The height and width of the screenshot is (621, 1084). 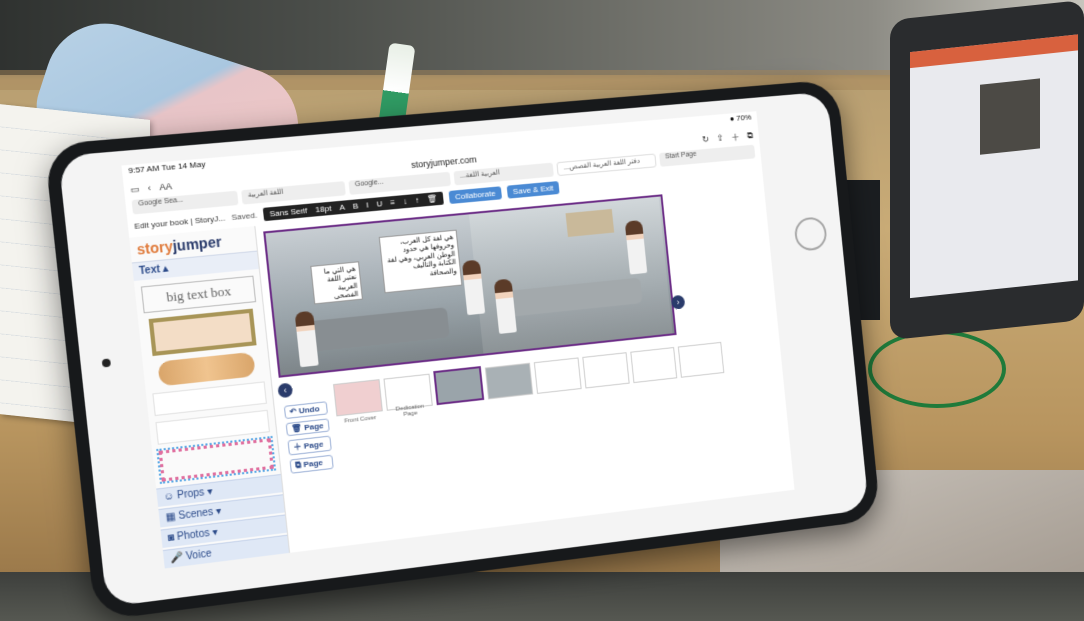 I want to click on second-tablet, so click(x=987, y=170).